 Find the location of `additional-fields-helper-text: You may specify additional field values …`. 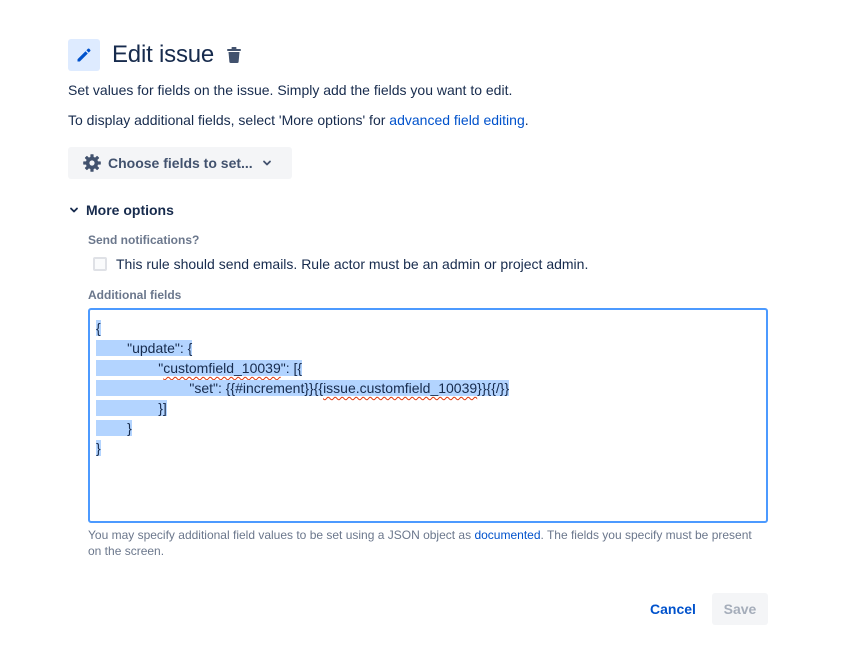

additional-fields-helper-text: You may specify additional field values … is located at coordinates (428, 543).